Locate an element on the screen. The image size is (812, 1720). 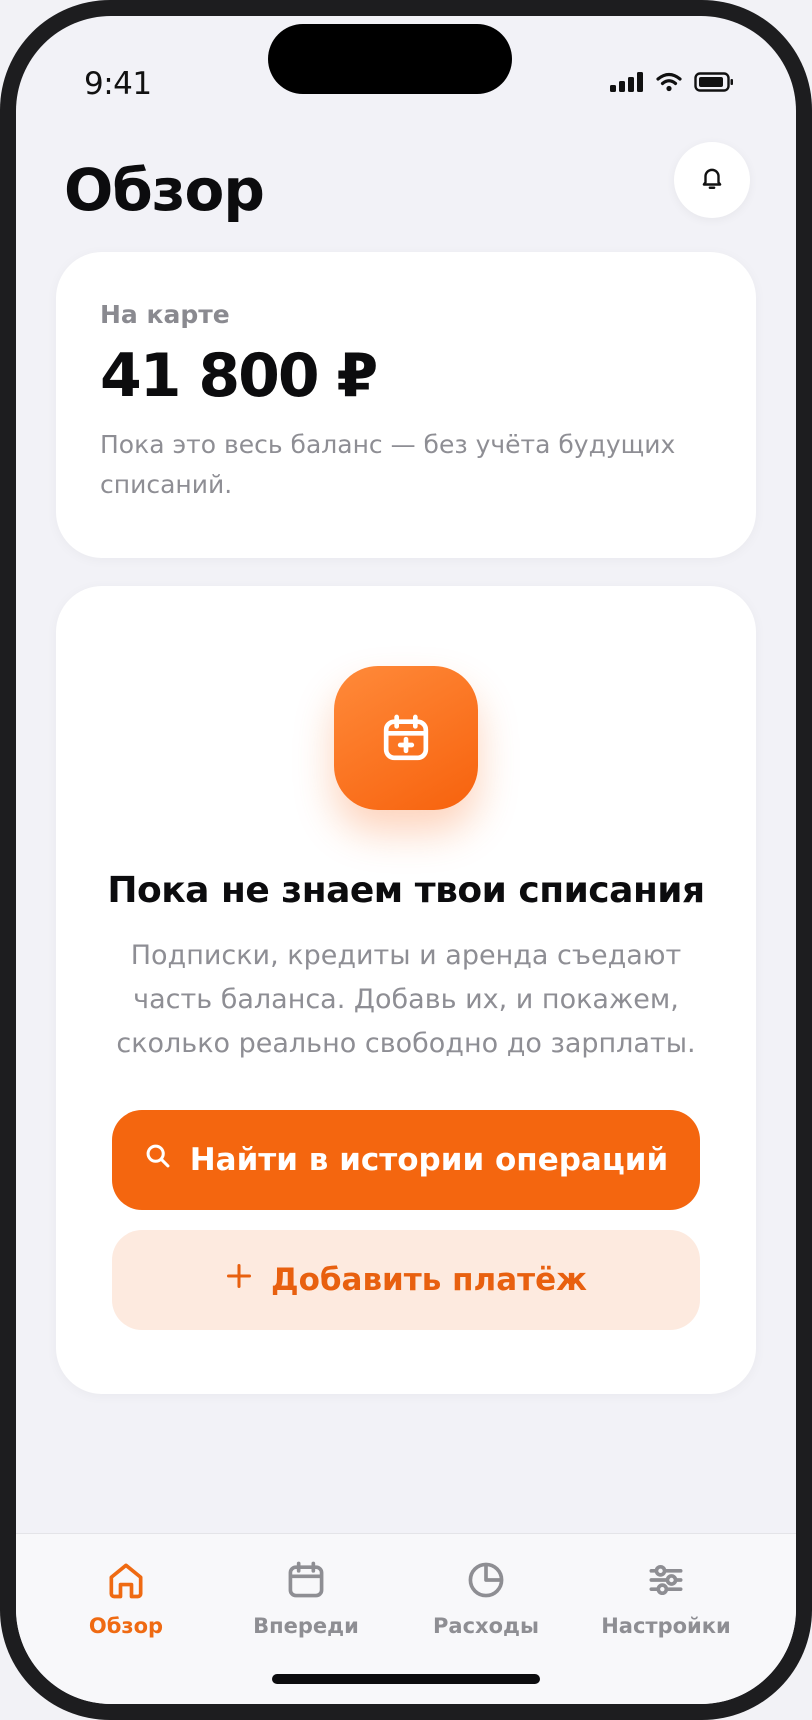
bell-icon is located at coordinates (712, 180).